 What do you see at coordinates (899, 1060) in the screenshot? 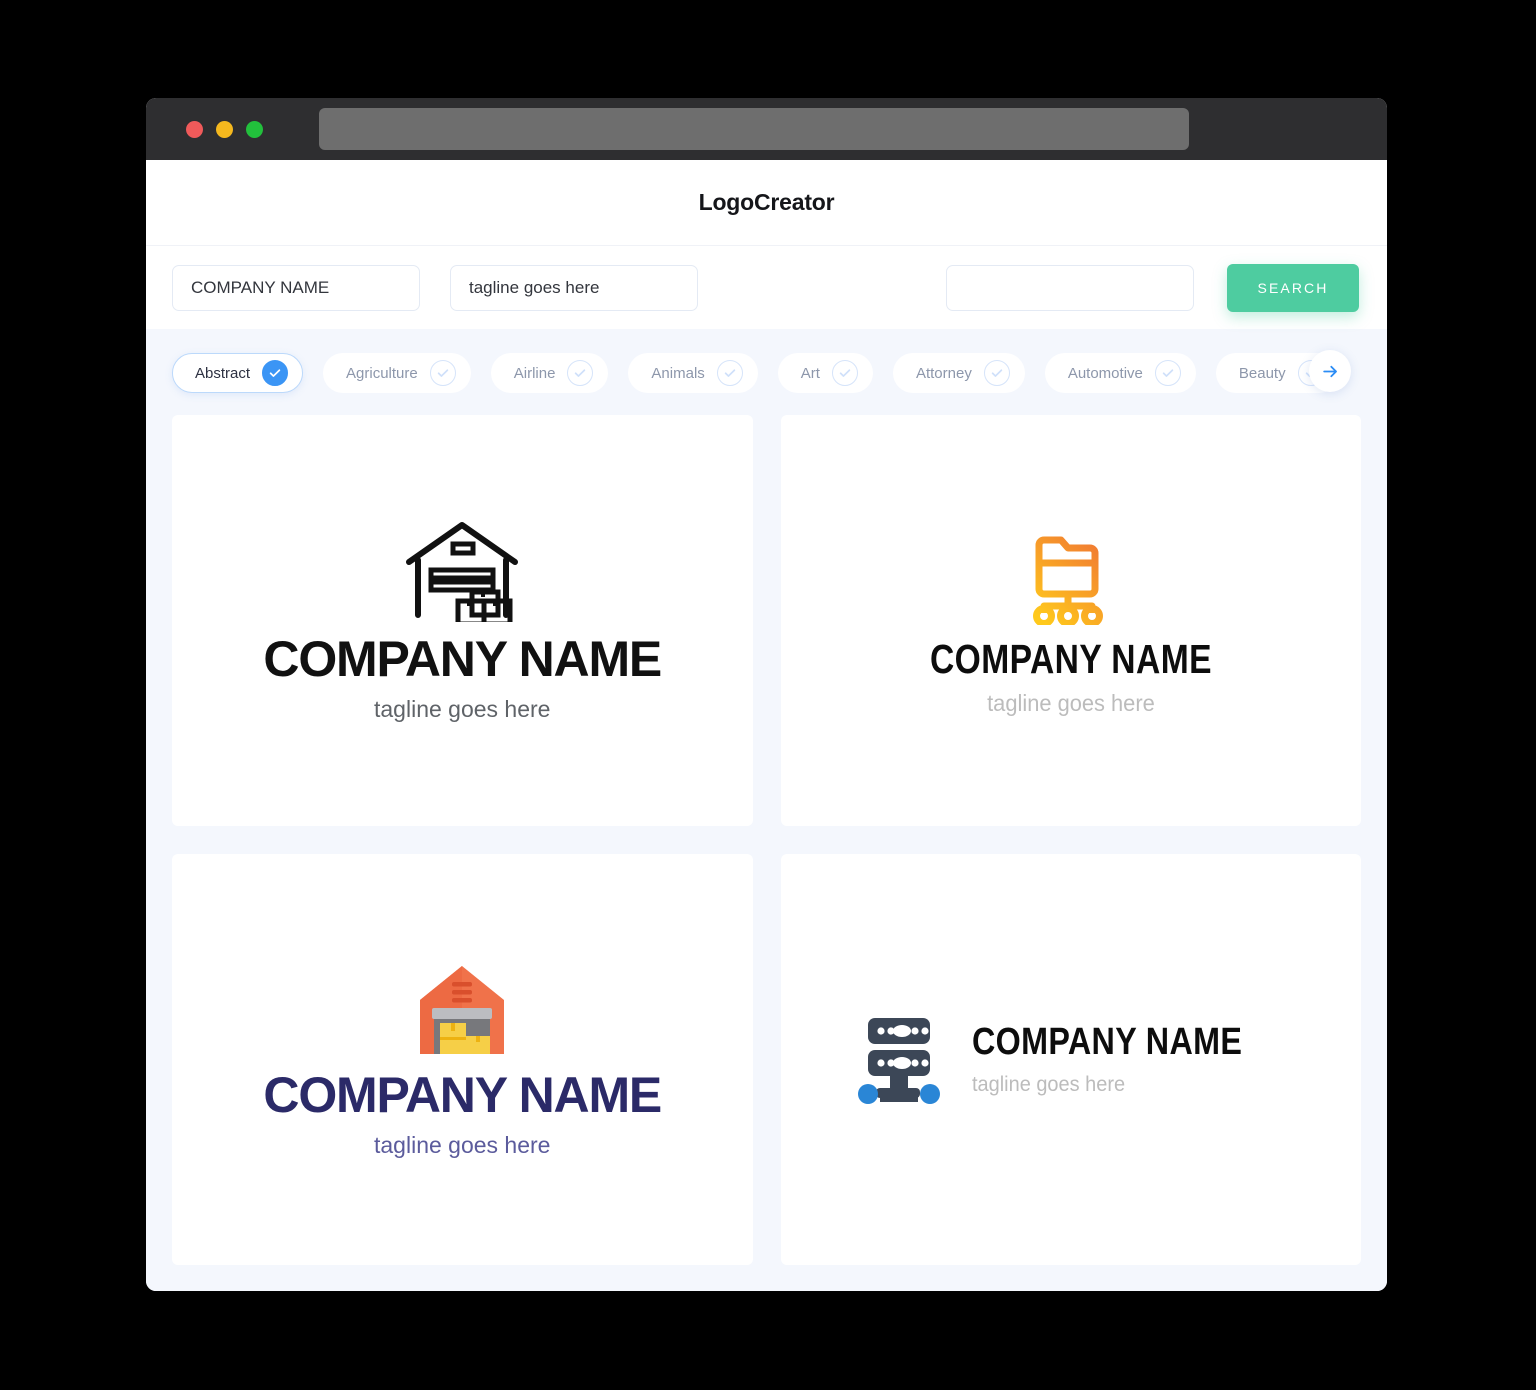
I see `server-network-icon` at bounding box center [899, 1060].